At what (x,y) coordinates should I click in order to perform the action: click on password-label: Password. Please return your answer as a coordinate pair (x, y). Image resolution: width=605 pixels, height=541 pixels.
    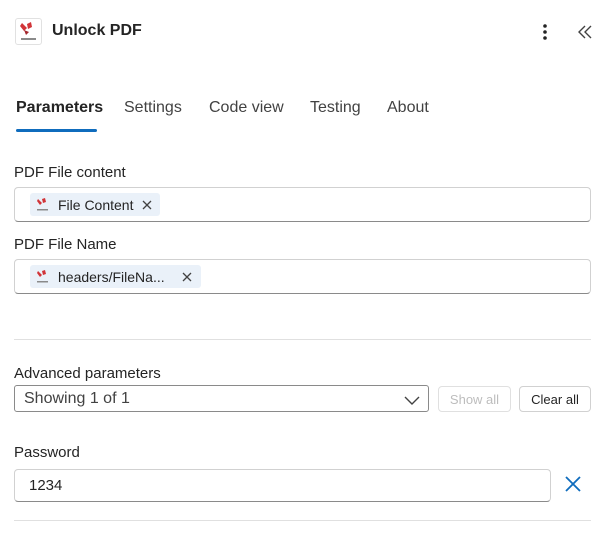
    Looking at the image, I should click on (47, 452).